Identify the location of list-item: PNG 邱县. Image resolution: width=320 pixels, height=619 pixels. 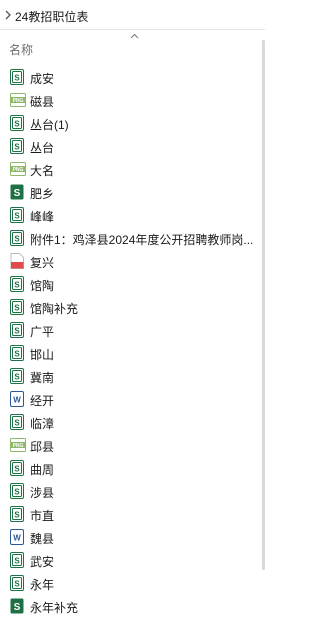
(132, 445).